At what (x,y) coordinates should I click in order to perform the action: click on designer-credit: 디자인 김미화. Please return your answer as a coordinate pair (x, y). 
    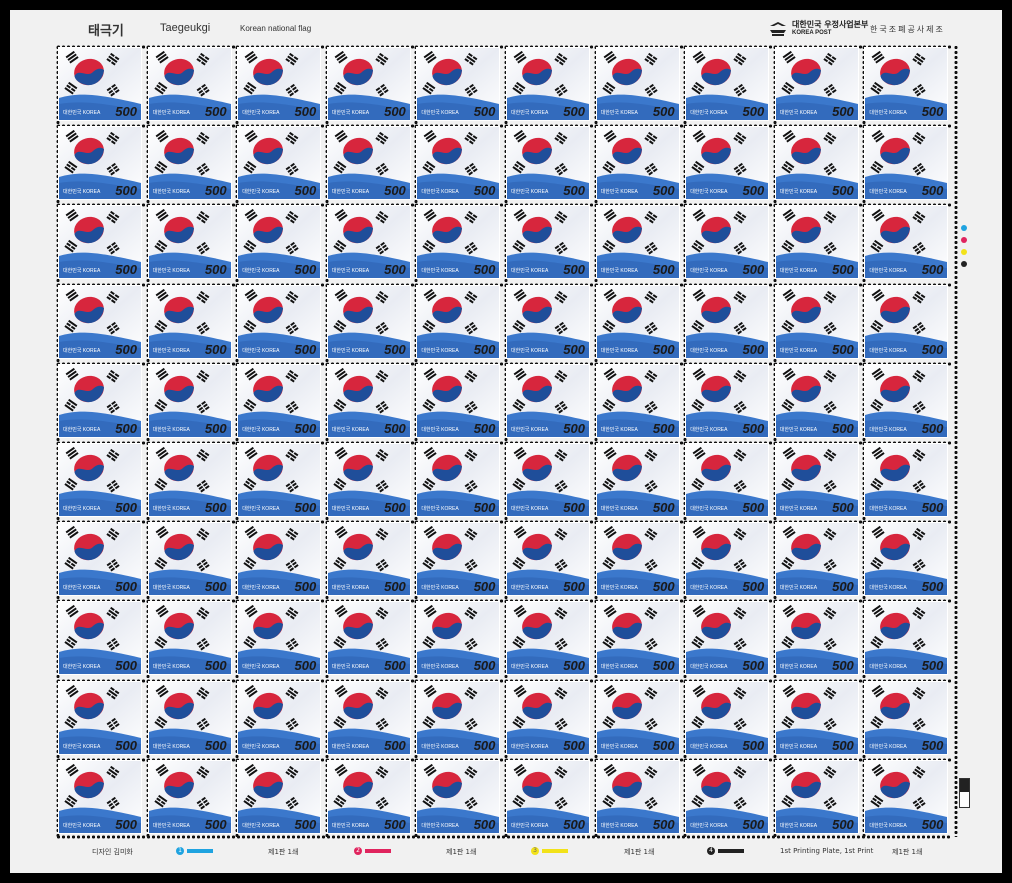
    Looking at the image, I should click on (112, 852).